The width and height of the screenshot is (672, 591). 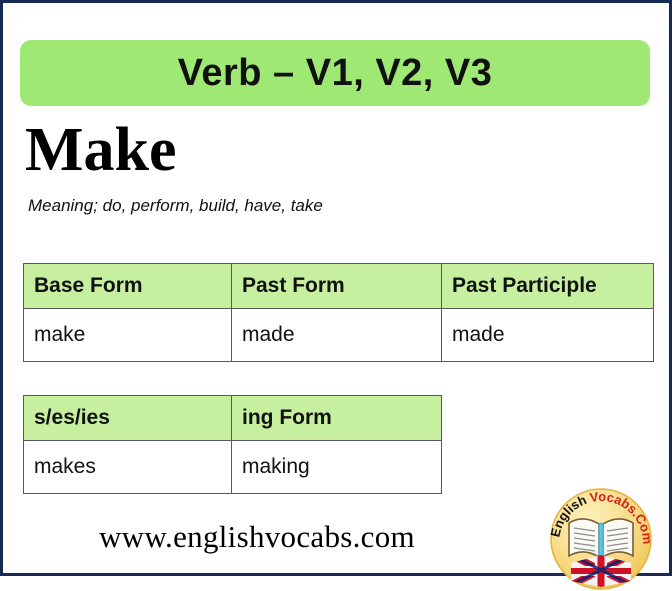 What do you see at coordinates (257, 536) in the screenshot?
I see `site-url: www.englishvocabs.com` at bounding box center [257, 536].